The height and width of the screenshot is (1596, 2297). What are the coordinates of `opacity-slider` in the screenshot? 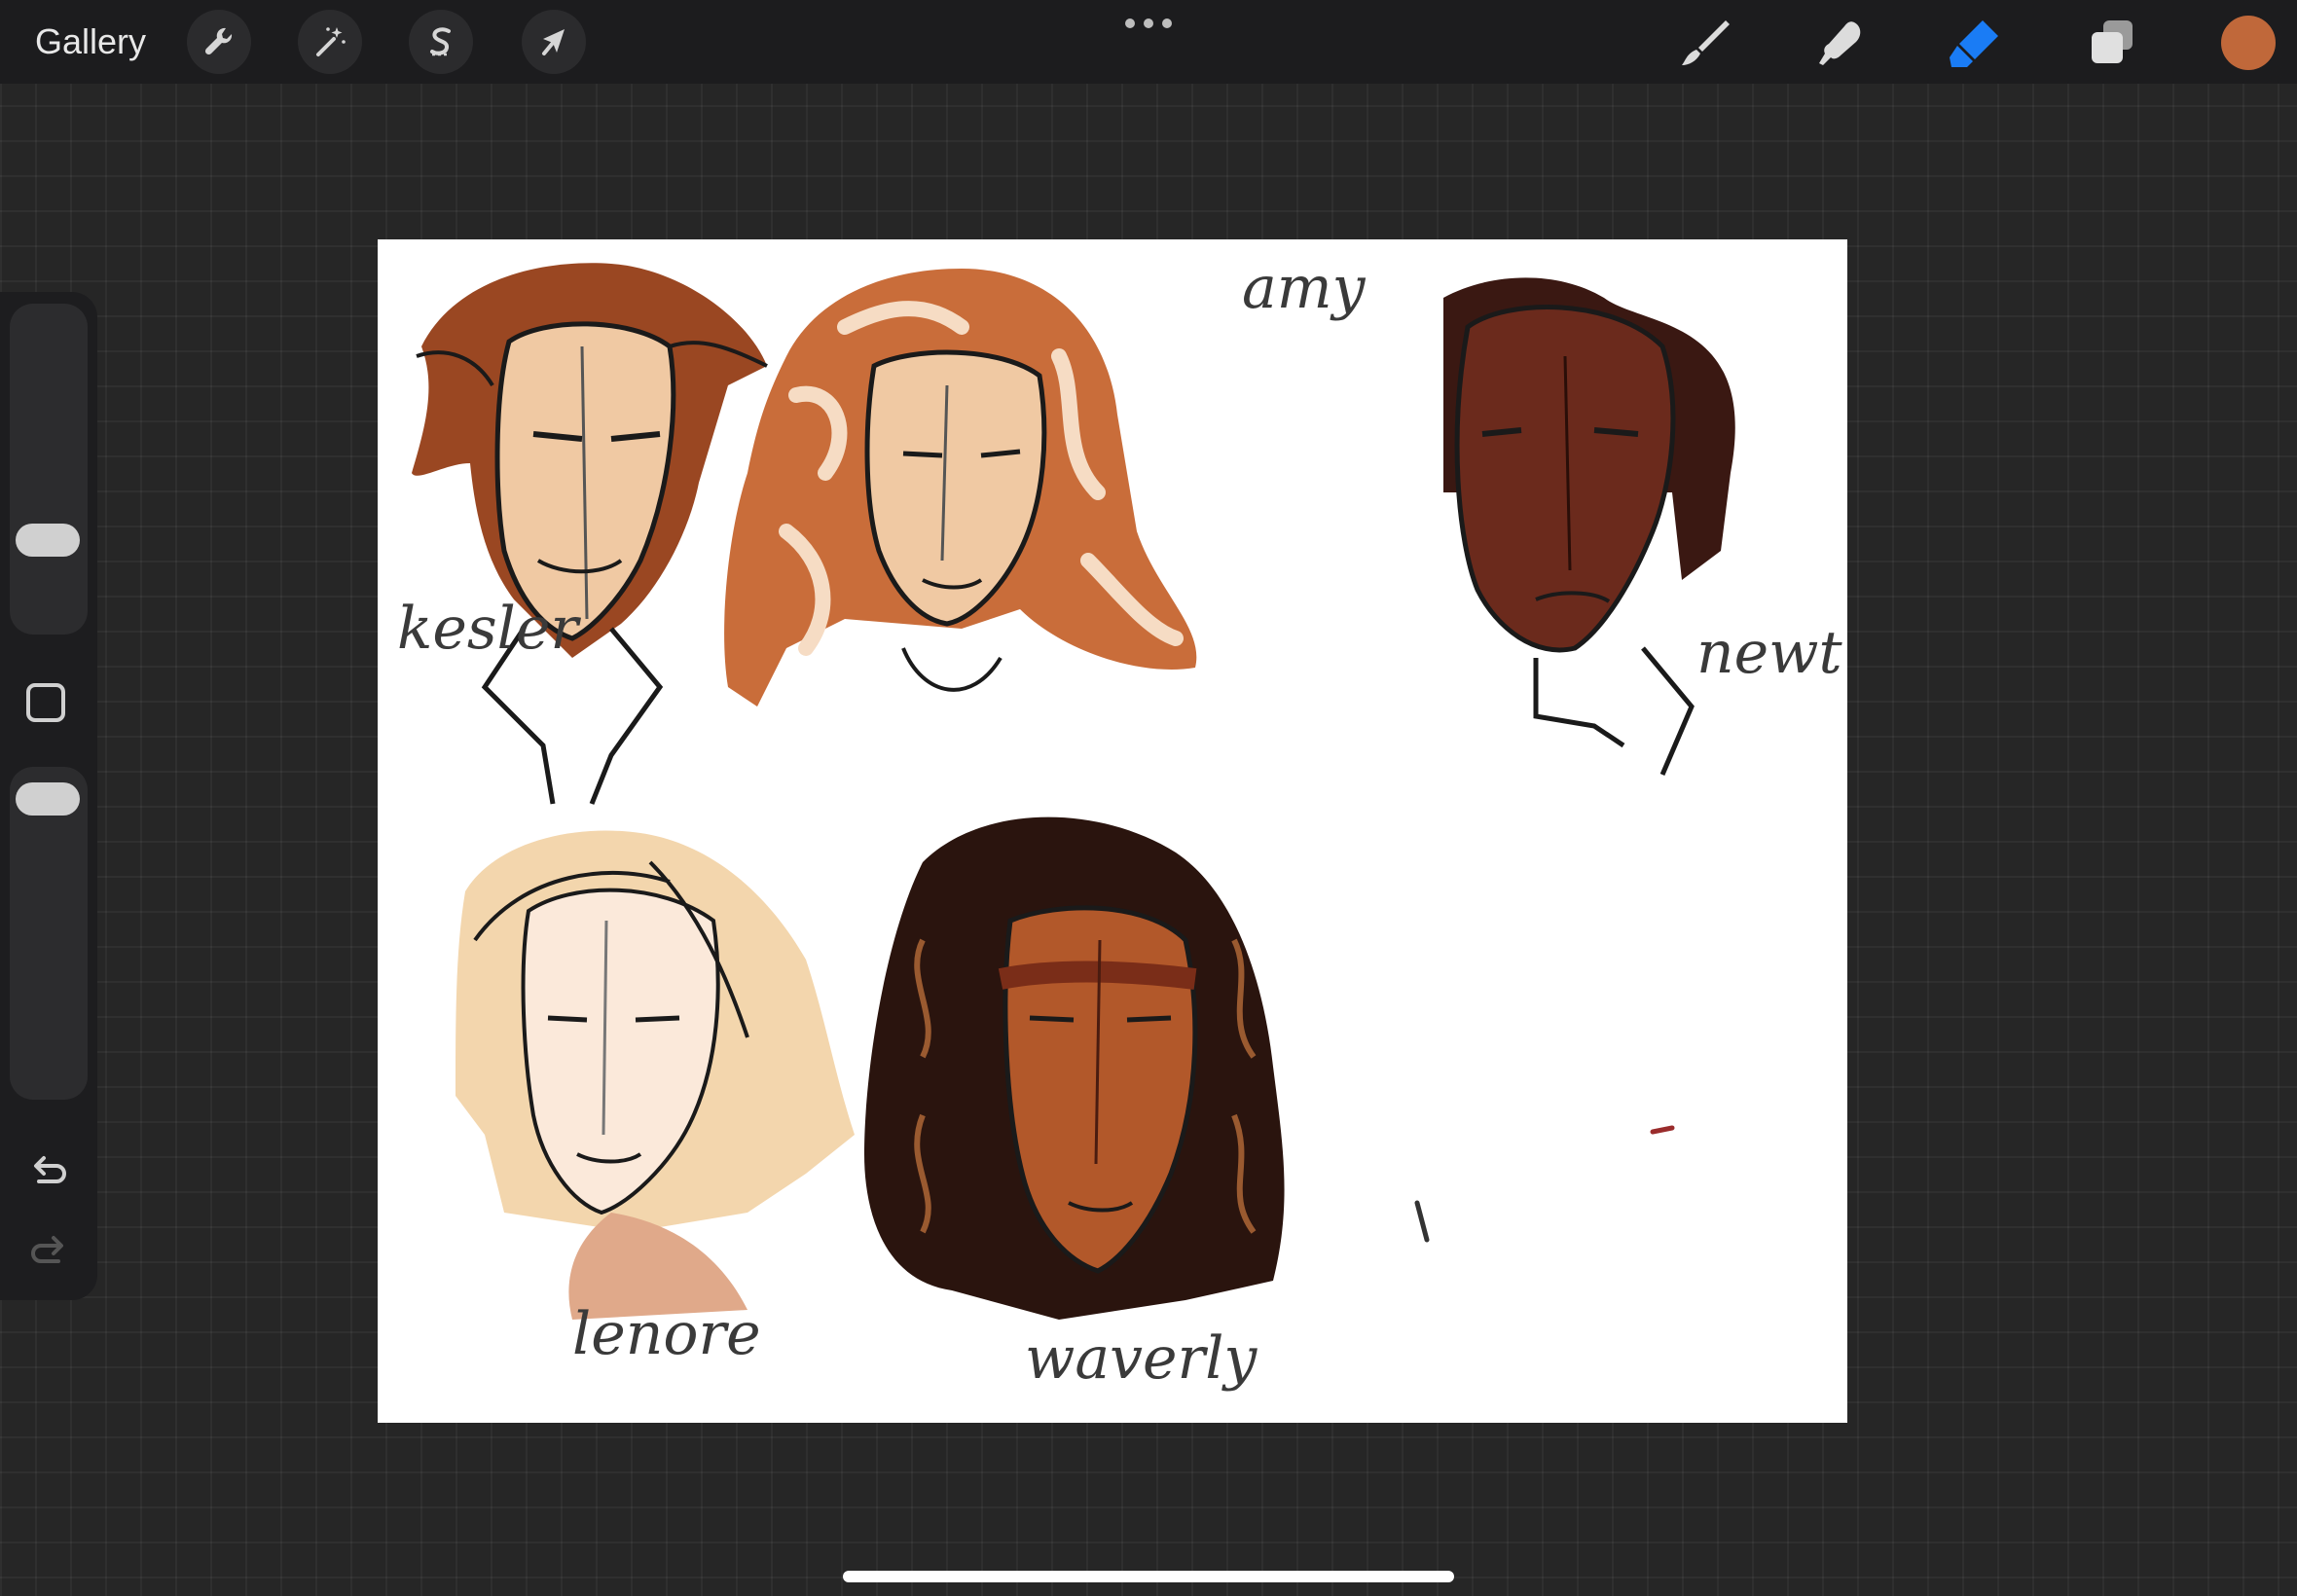 It's located at (49, 934).